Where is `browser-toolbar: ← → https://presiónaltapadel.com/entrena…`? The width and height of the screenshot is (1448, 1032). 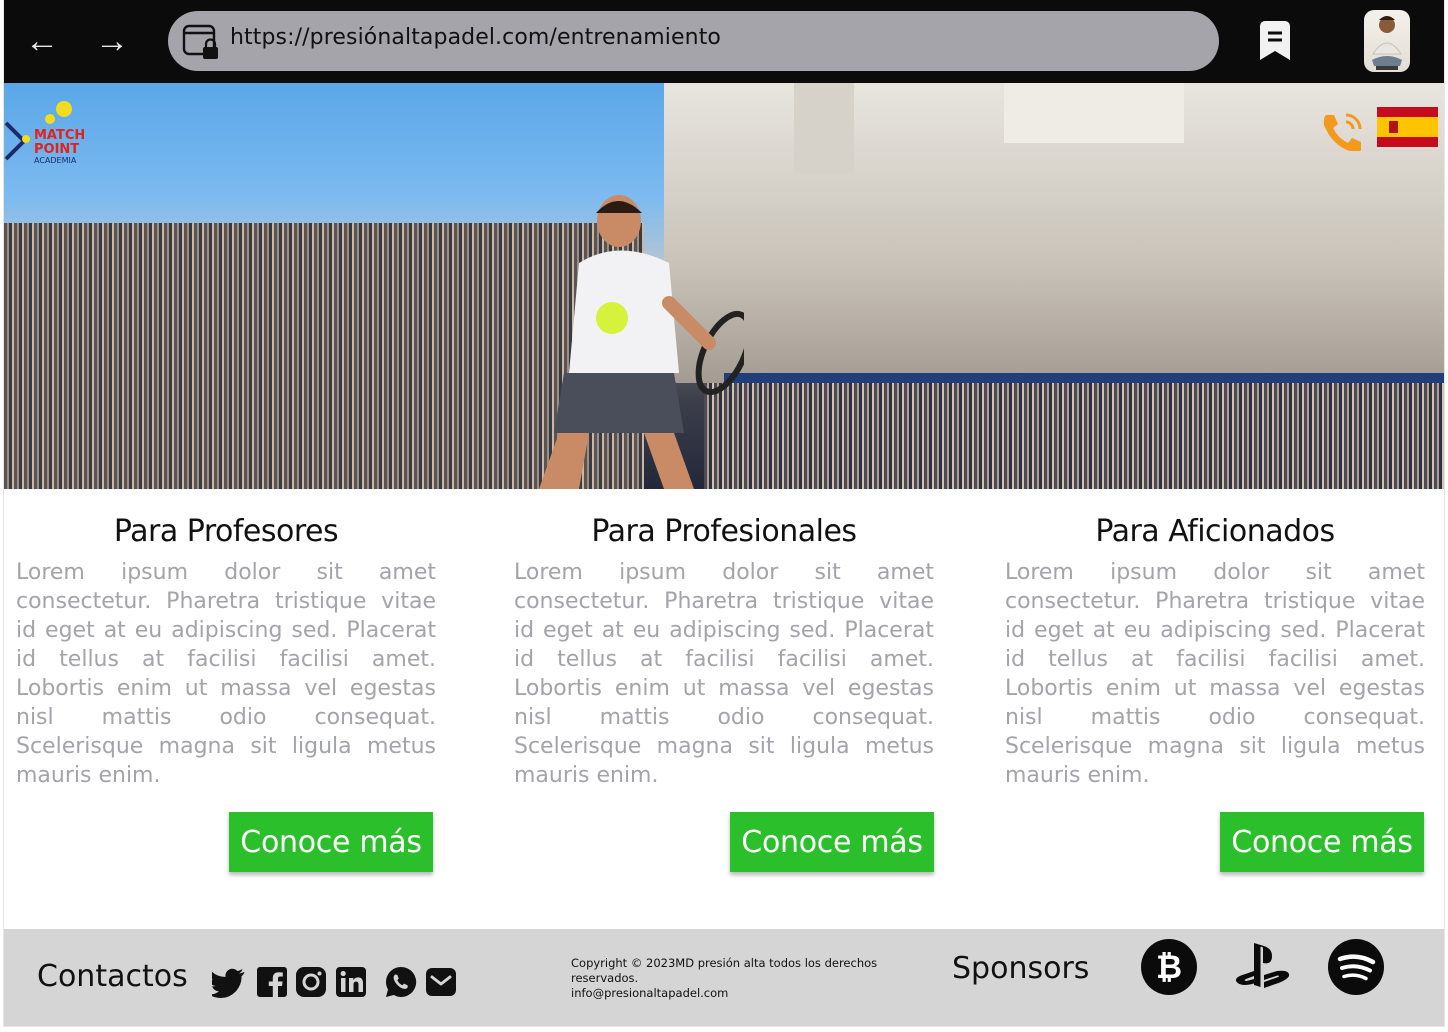 browser-toolbar: ← → https://presiónaltapadel.com/entrena… is located at coordinates (724, 41).